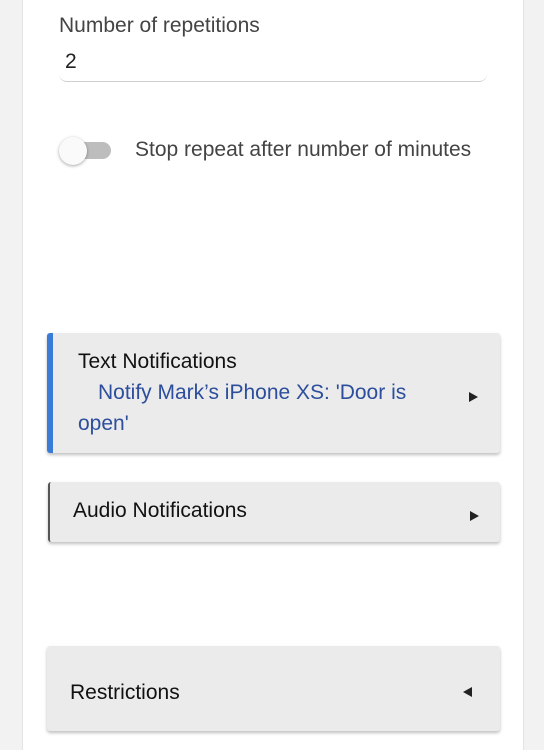  What do you see at coordinates (157, 361) in the screenshot?
I see `text-notifications-title: Text Notifications` at bounding box center [157, 361].